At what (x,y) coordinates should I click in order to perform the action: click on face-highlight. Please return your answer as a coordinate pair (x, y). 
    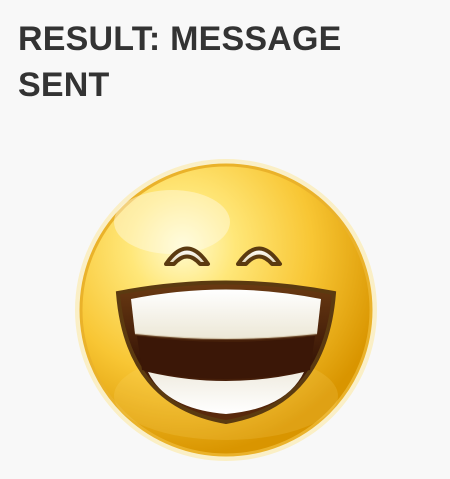
    Looking at the image, I should click on (172, 222).